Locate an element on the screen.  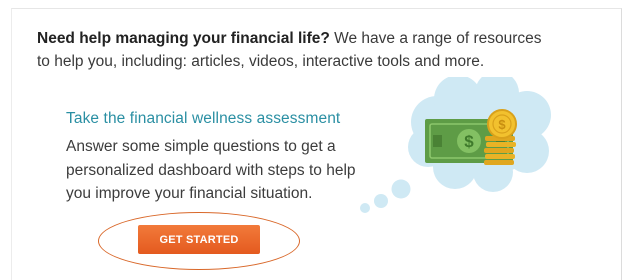
money-thought-bubble-icon: $ $ is located at coordinates (455, 145).